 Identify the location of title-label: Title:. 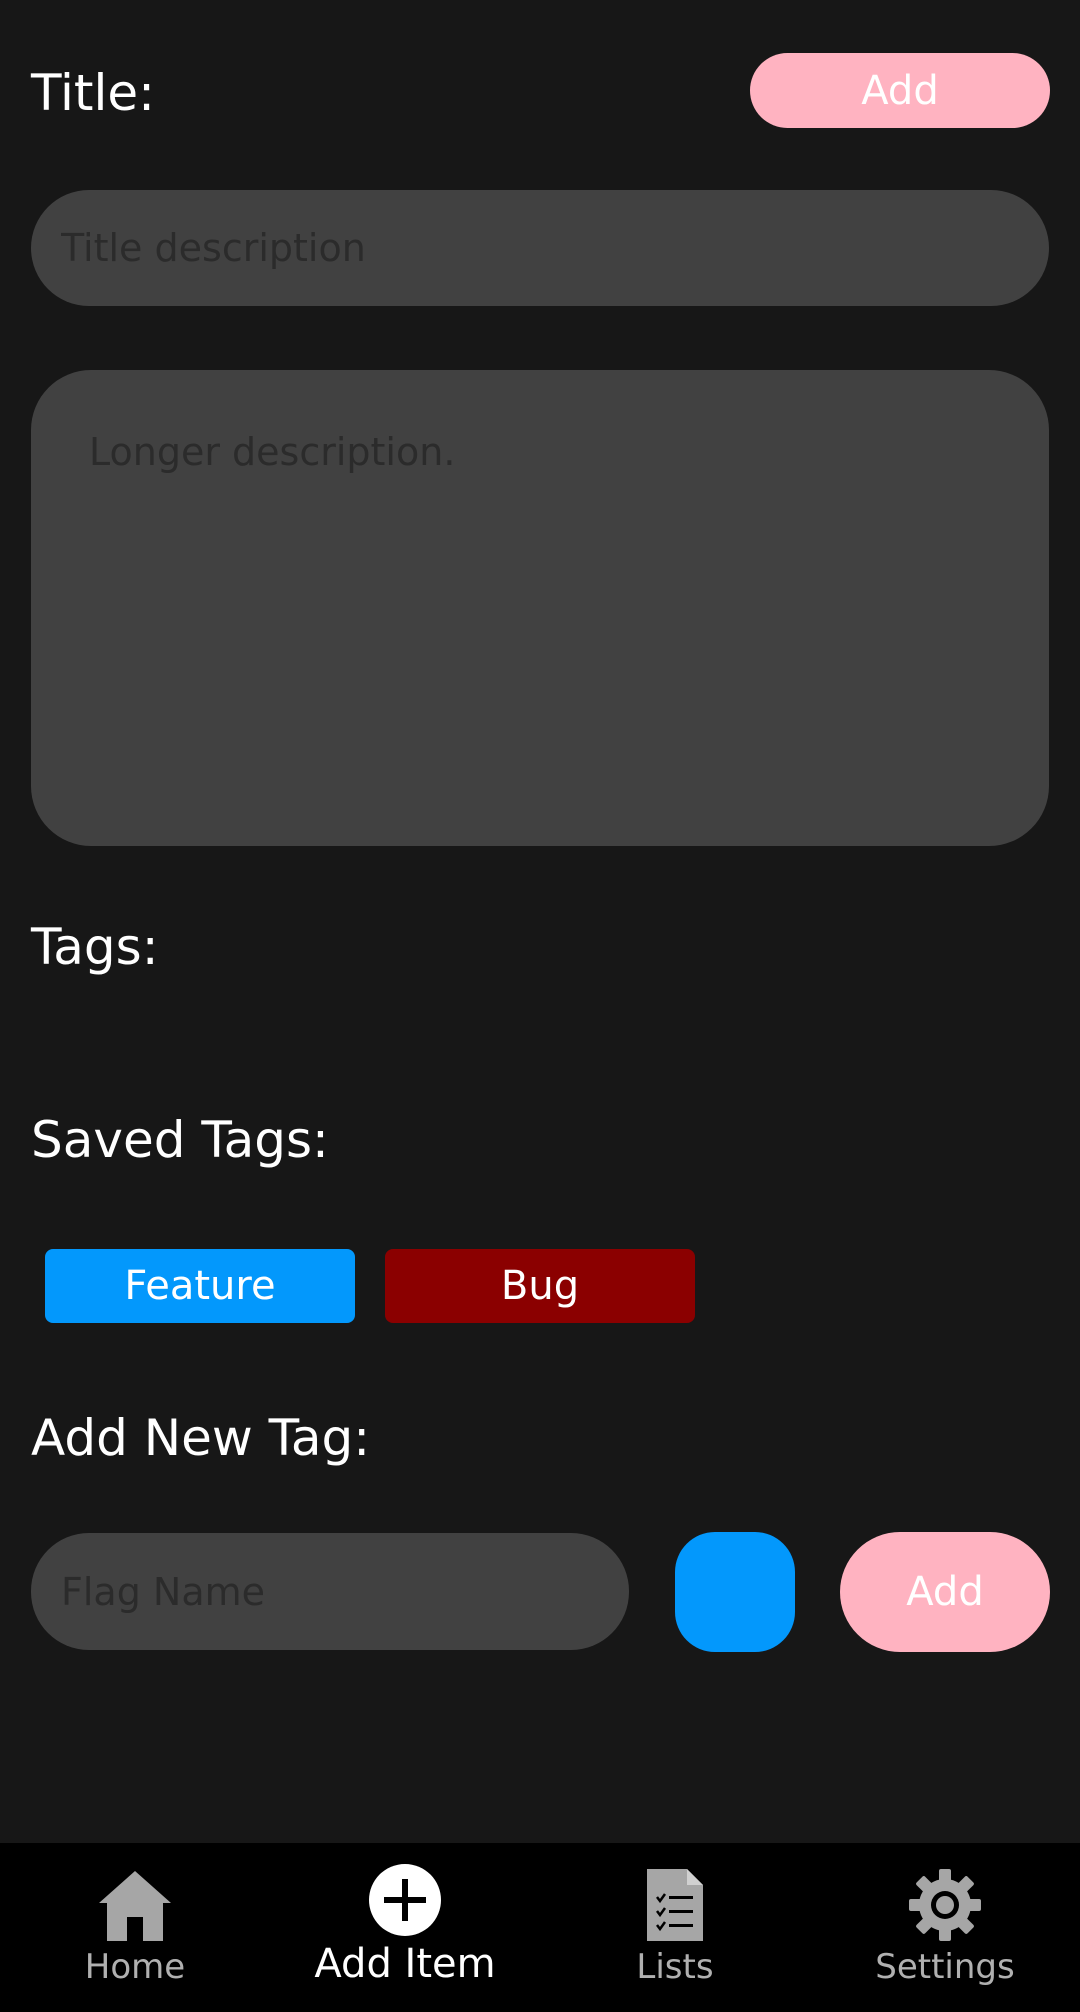
(93, 93).